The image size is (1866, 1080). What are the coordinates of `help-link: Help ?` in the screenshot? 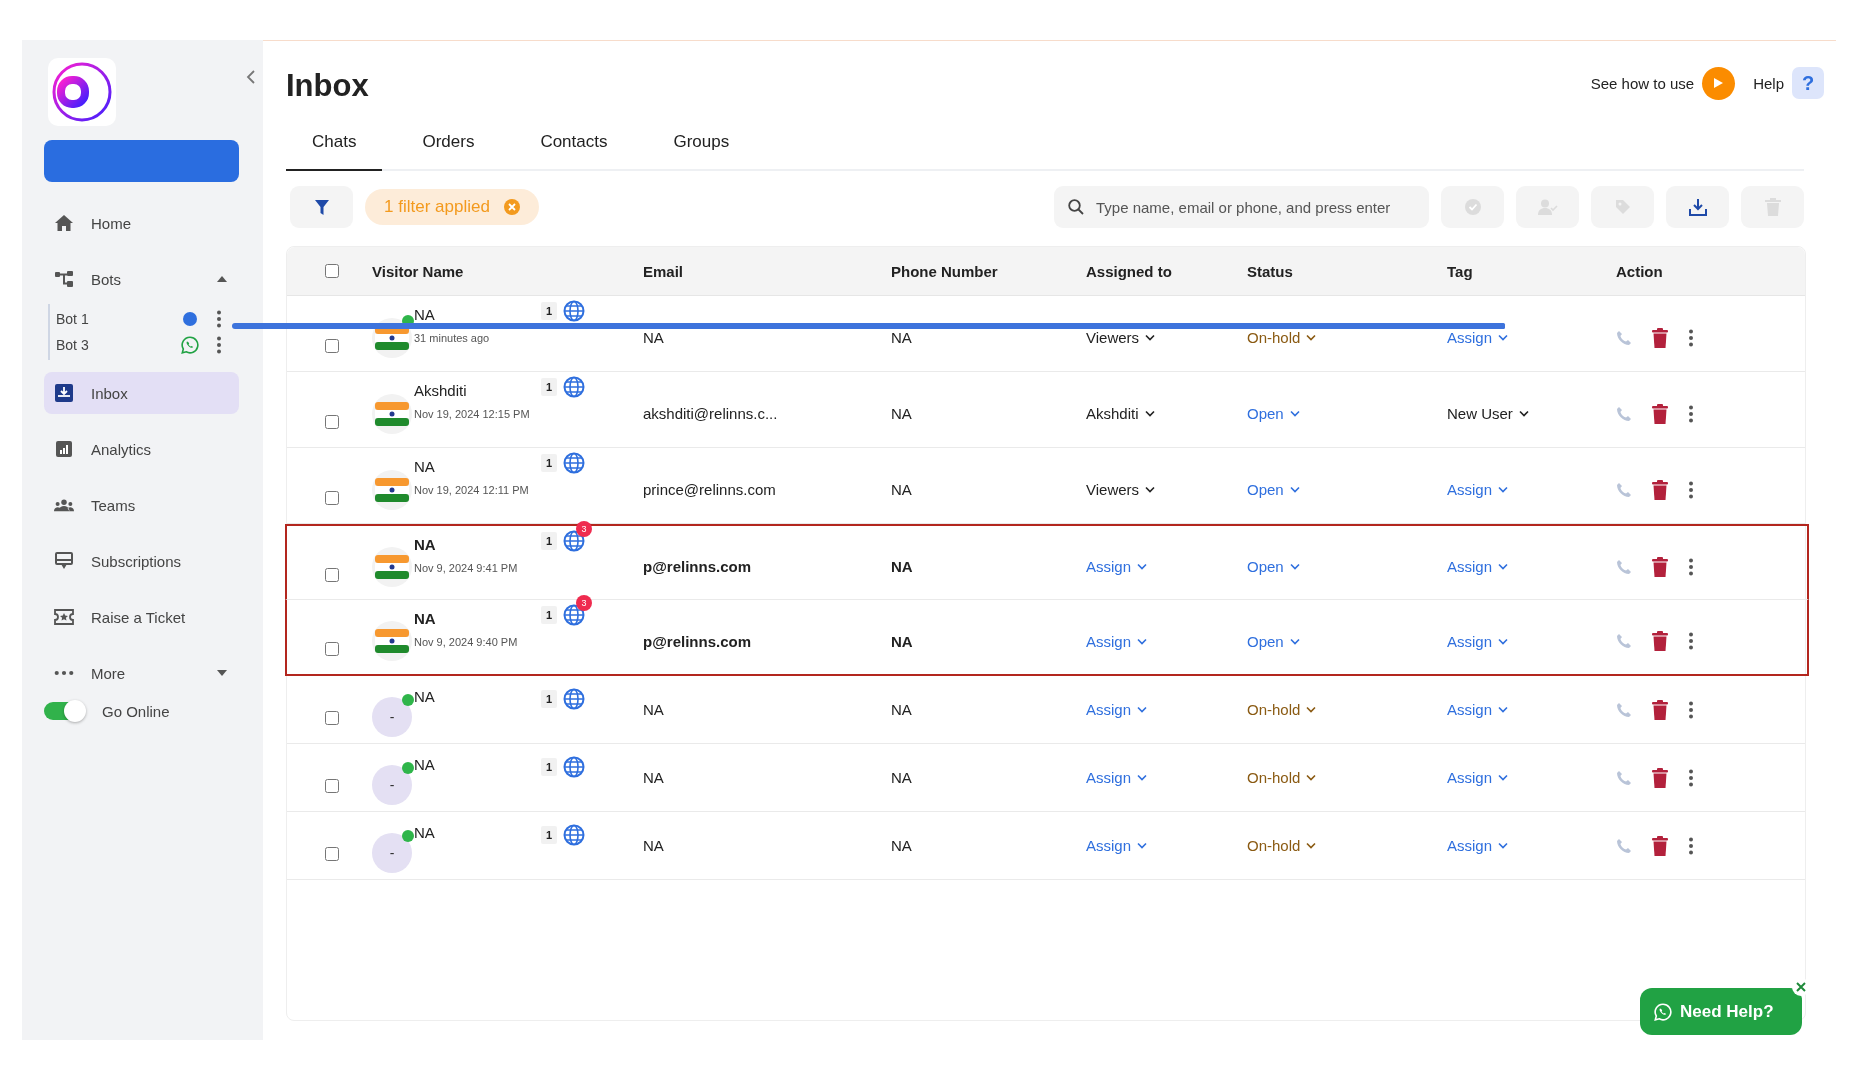 It's located at (1788, 83).